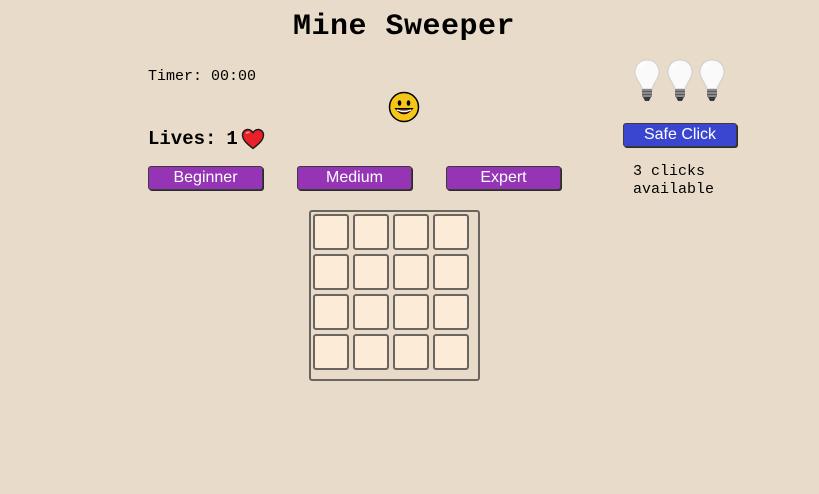 The height and width of the screenshot is (494, 819). Describe the element at coordinates (680, 135) in the screenshot. I see `safe-click-button: Safe Click` at that location.